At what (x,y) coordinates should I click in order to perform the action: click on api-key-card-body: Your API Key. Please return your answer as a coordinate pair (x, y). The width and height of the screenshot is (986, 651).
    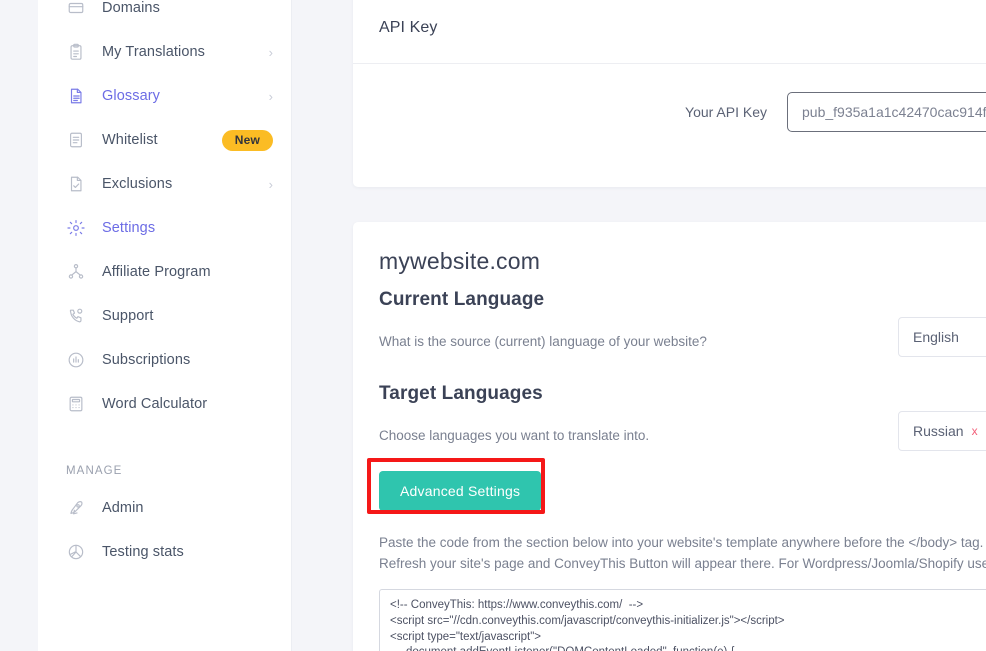
    Looking at the image, I should click on (669, 125).